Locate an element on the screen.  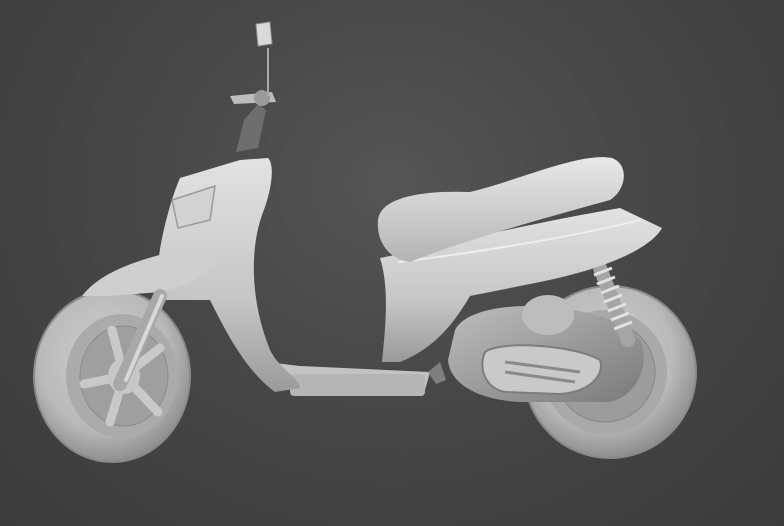
air-filter is located at coordinates (548, 315).